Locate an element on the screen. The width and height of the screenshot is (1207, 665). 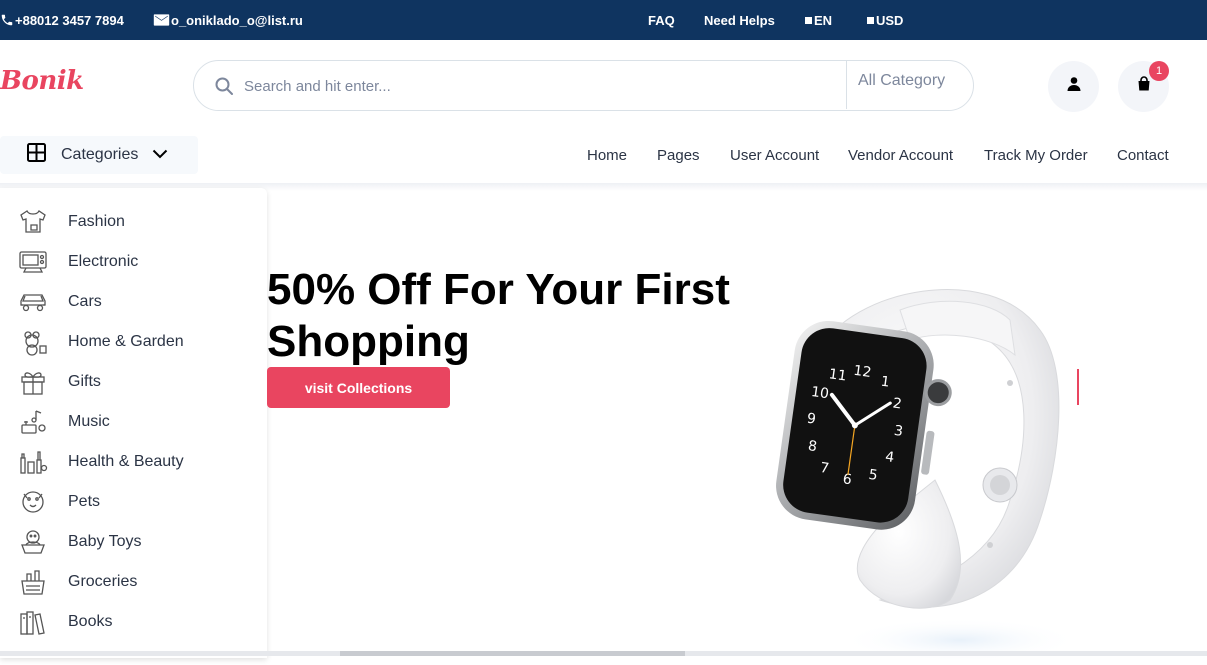
svg-text: 11 is located at coordinates (838, 375).